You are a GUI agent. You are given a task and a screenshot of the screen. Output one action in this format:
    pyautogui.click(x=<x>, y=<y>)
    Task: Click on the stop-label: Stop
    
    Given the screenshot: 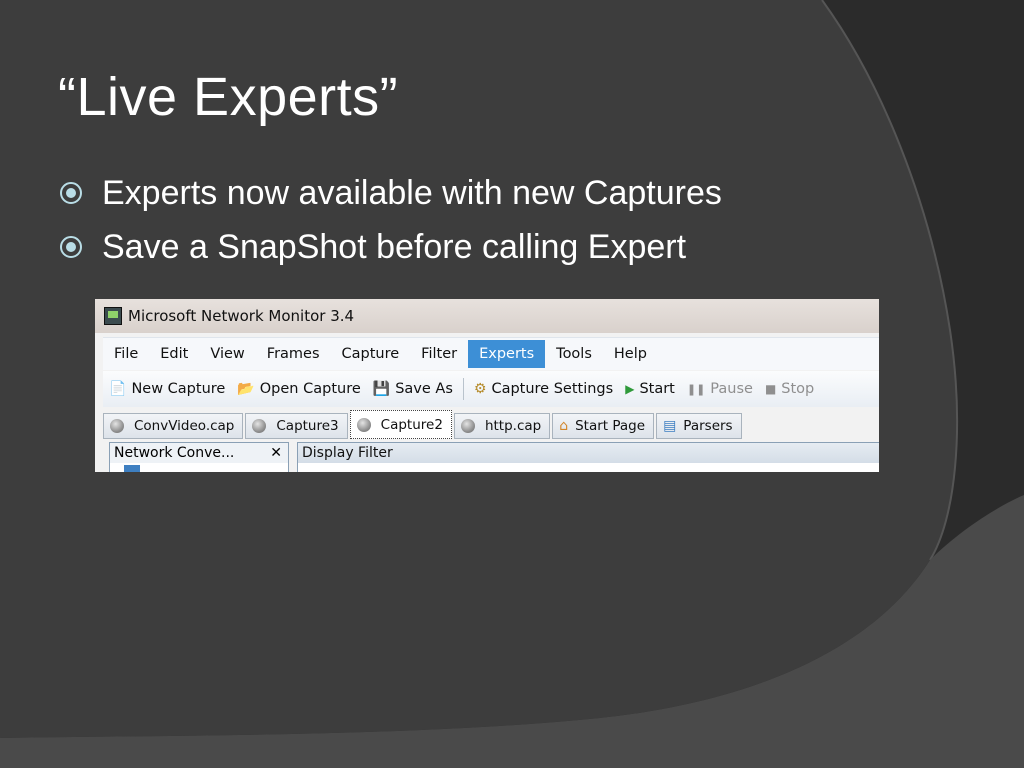 What is the action you would take?
    pyautogui.click(x=798, y=389)
    